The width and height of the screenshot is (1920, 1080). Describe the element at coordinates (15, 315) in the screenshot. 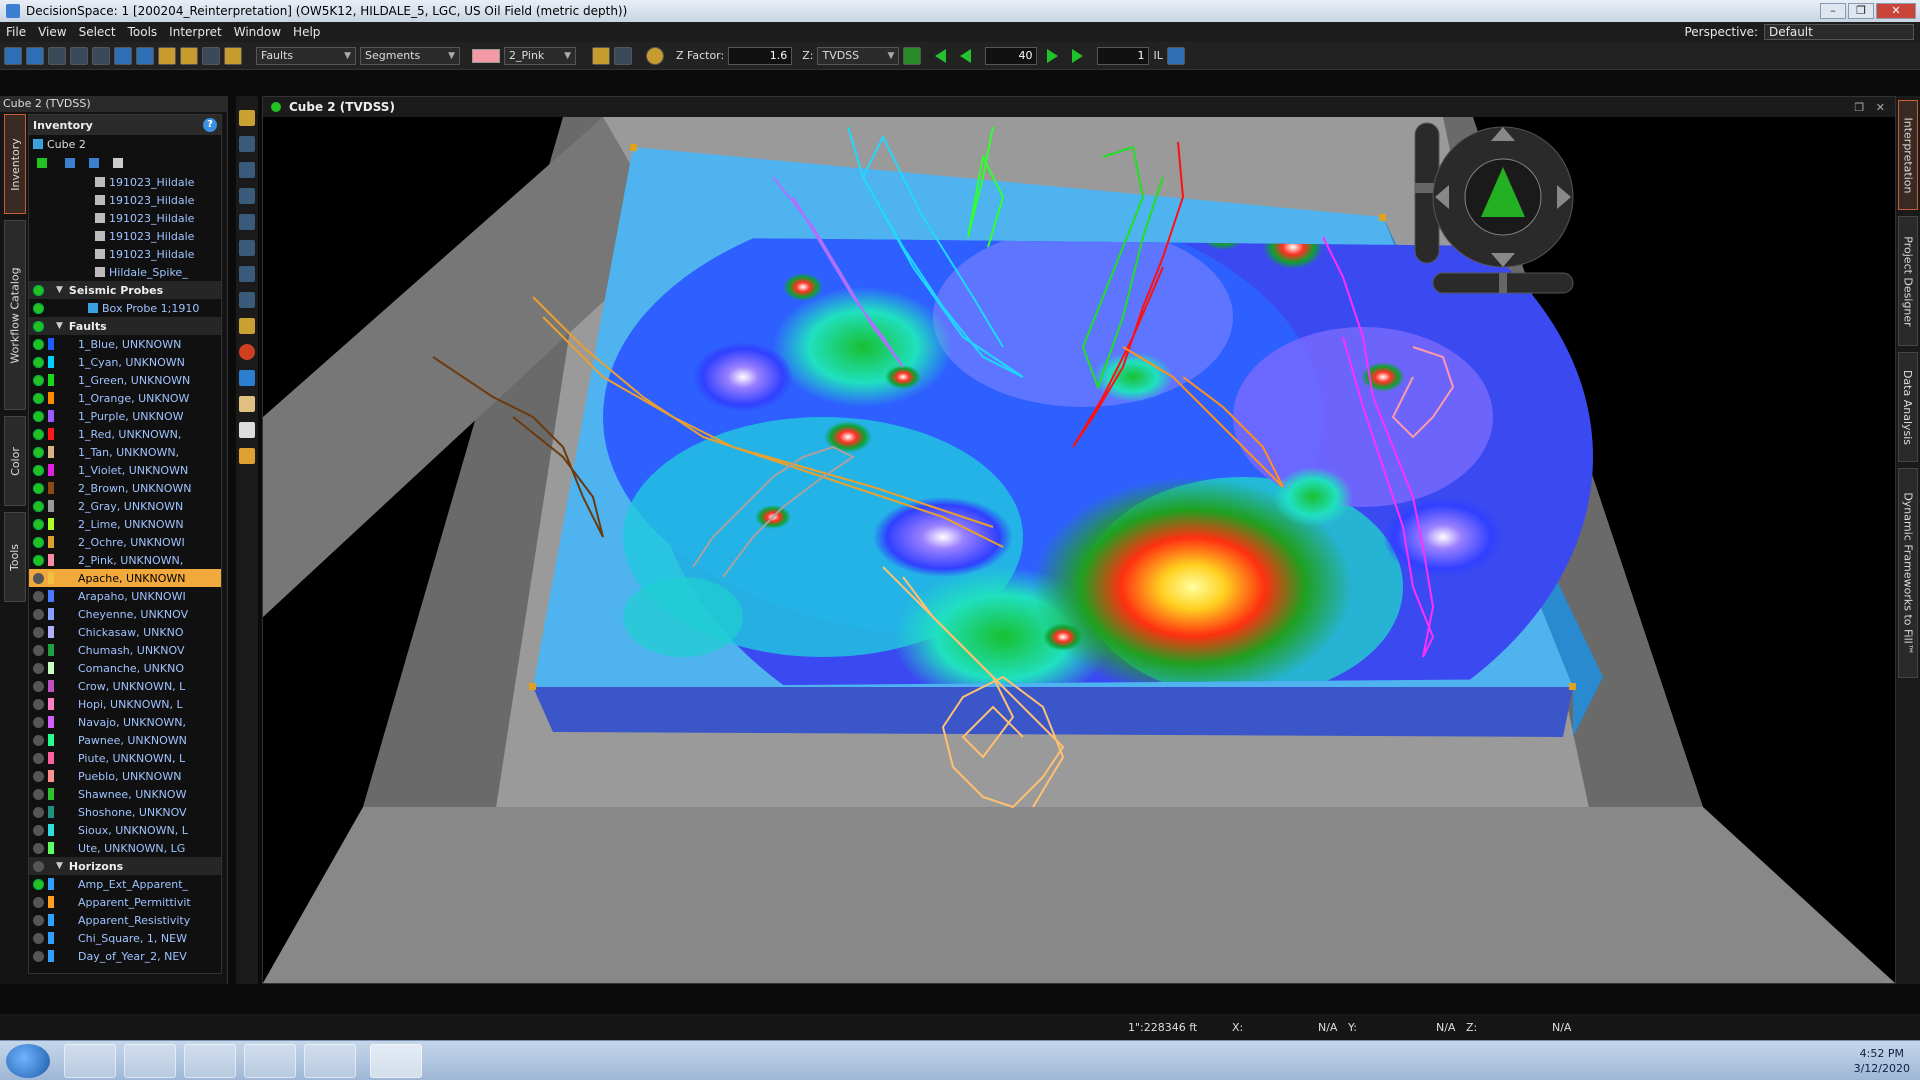

I see `tab-workflow-catalog: Workflow Catalog` at that location.